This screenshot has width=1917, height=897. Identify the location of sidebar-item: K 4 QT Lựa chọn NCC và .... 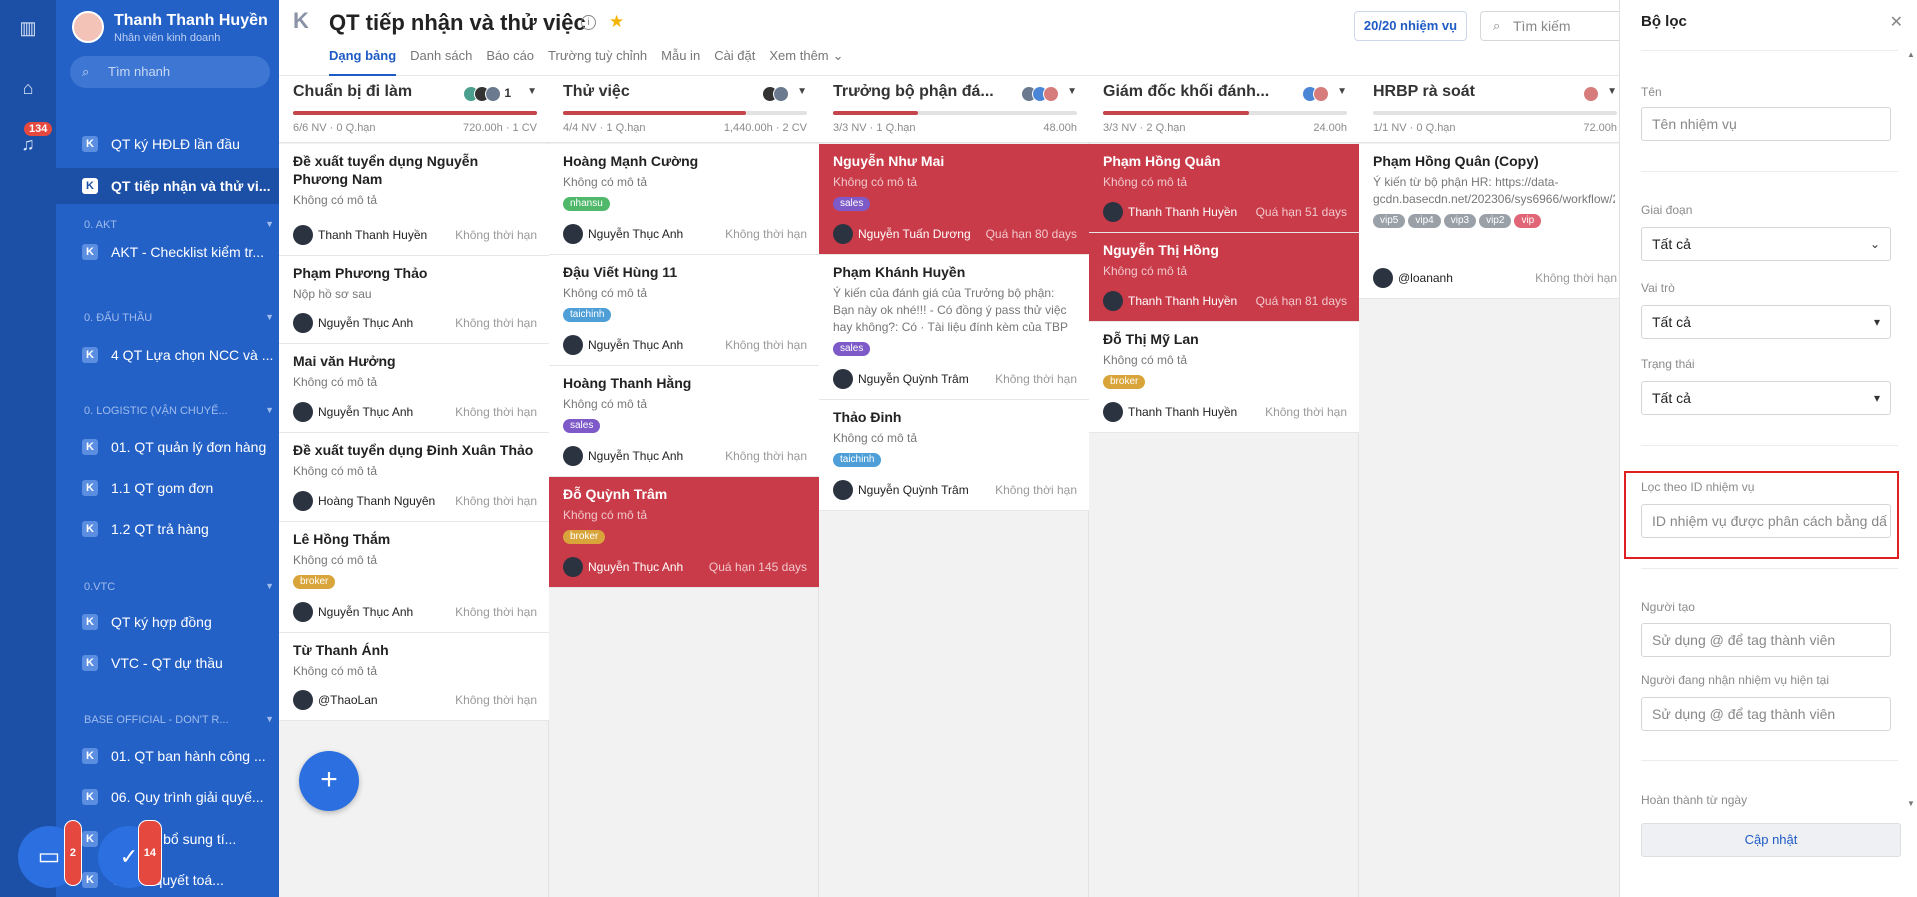
(167, 355).